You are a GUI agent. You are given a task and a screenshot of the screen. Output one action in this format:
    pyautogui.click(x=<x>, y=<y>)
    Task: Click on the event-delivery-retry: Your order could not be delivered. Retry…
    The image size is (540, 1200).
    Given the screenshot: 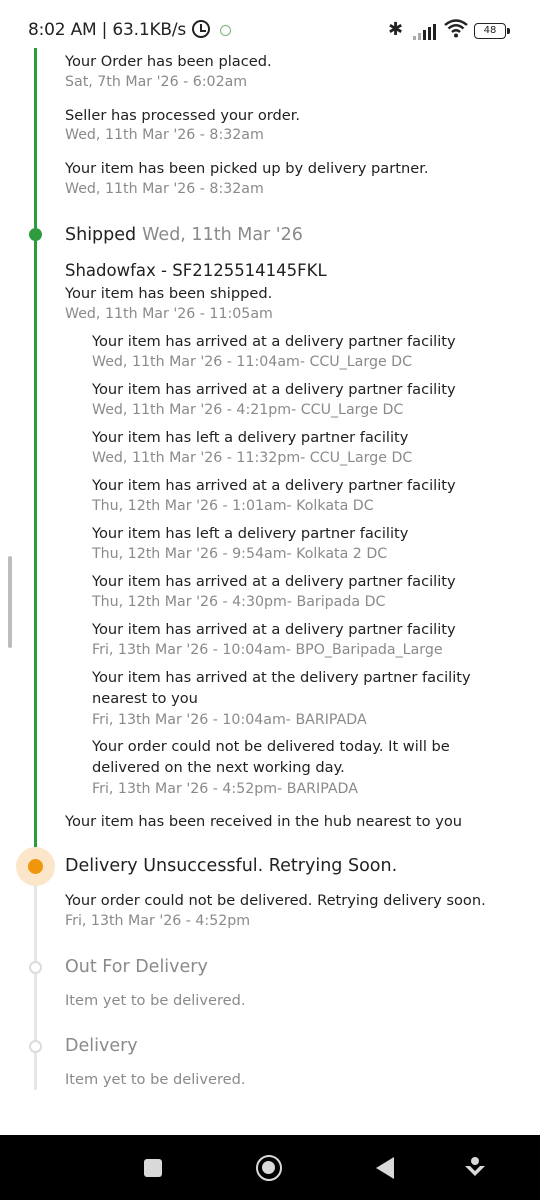 What is the action you would take?
    pyautogui.click(x=275, y=900)
    